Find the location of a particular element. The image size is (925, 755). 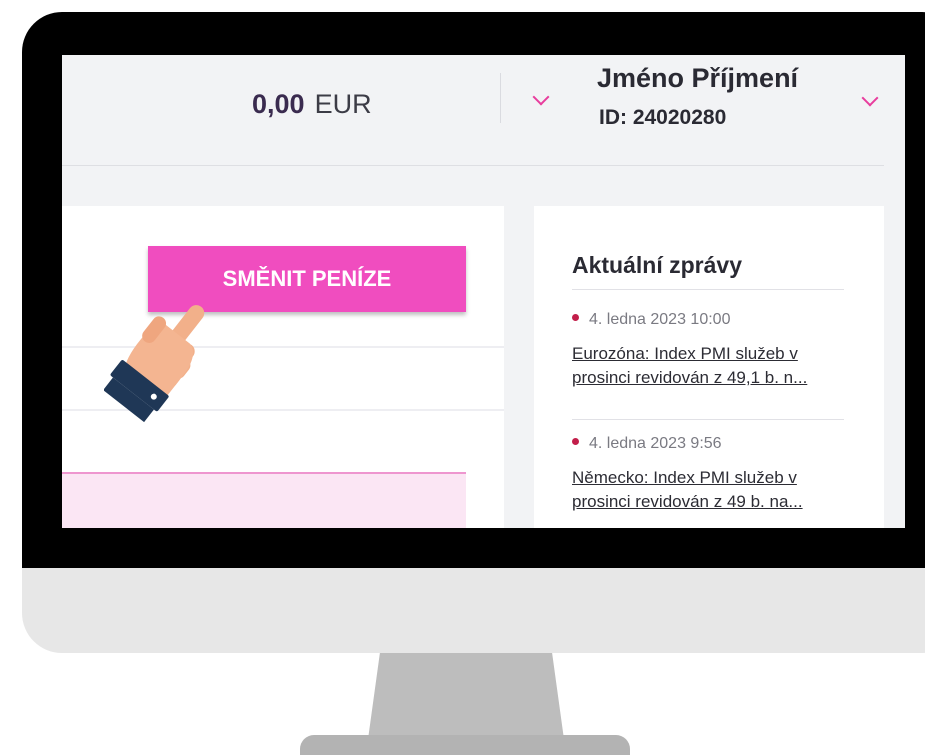

highlight-row is located at coordinates (264, 500).